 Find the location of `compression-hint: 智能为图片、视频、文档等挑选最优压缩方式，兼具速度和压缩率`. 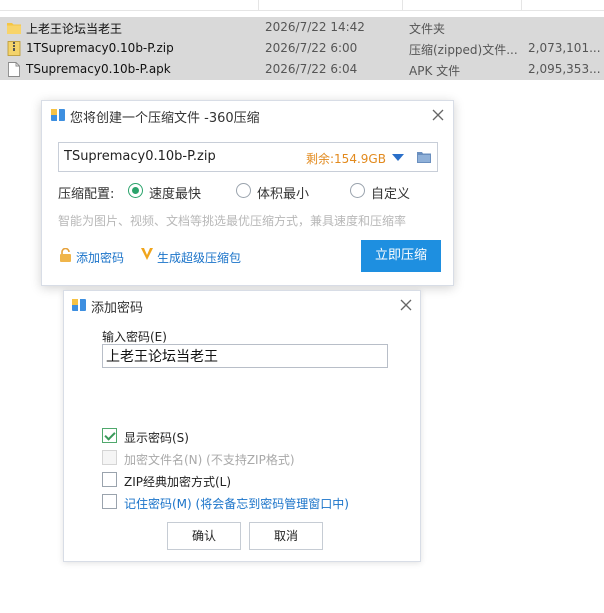

compression-hint: 智能为图片、视频、文档等挑选最优压缩方式，兼具速度和压缩率 is located at coordinates (232, 221).